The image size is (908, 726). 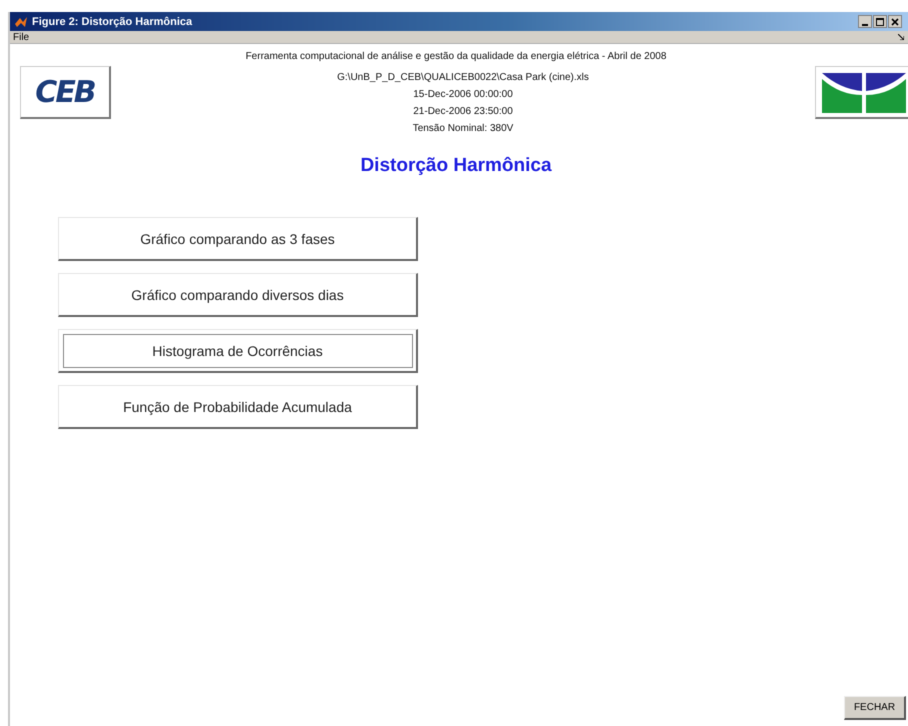 I want to click on maximize-icon, so click(x=880, y=22).